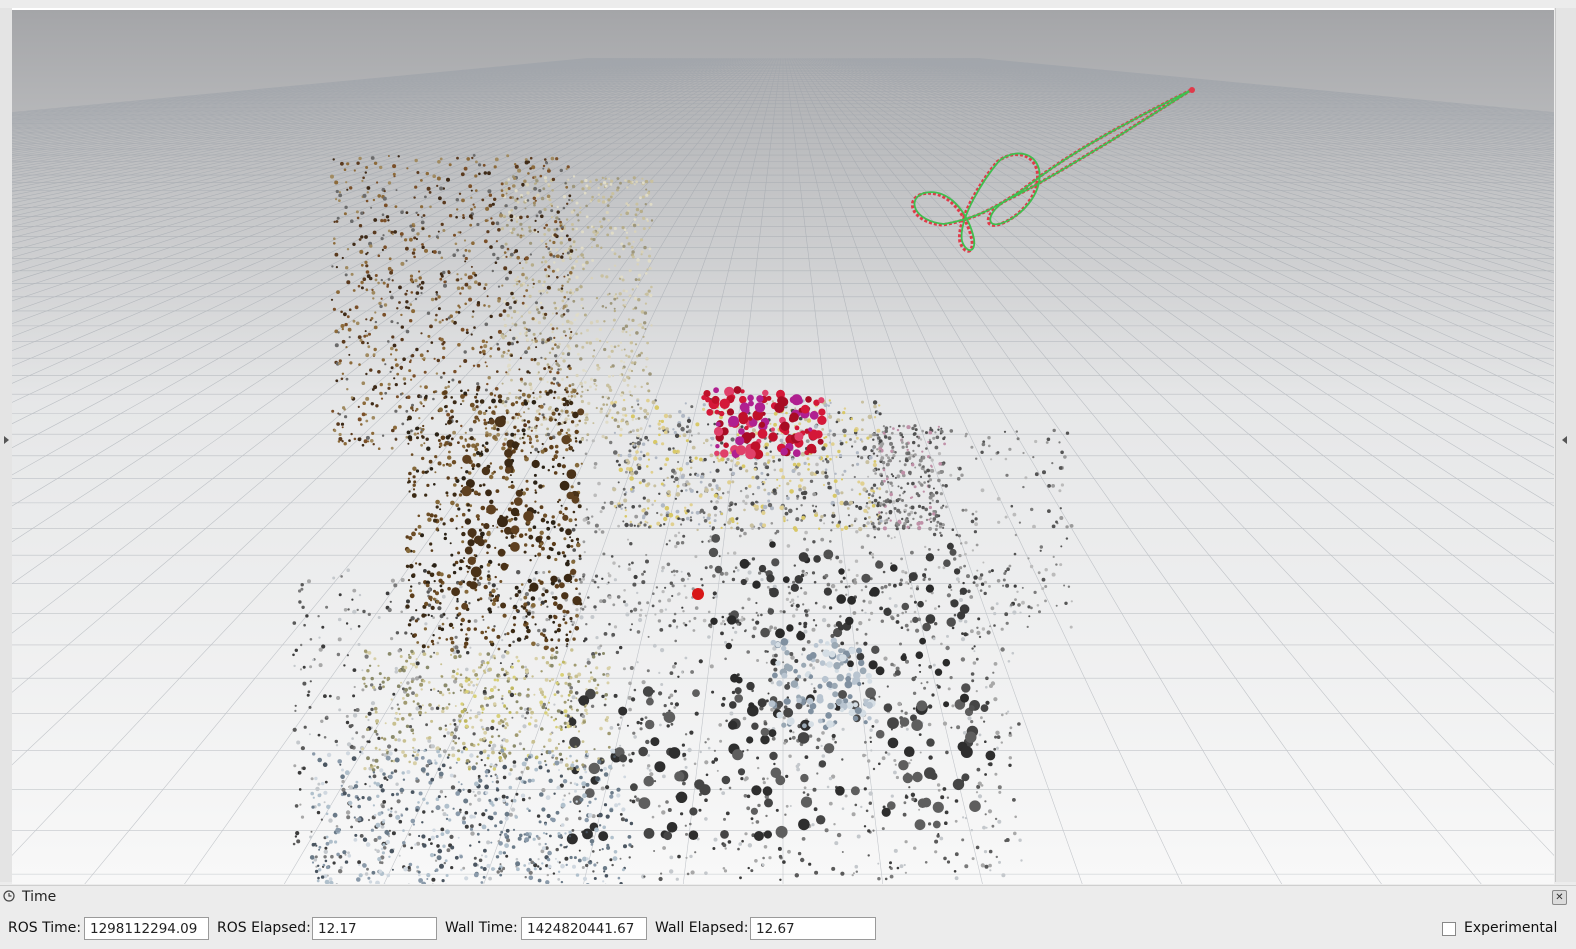 Image resolution: width=1576 pixels, height=949 pixels. What do you see at coordinates (146, 928) in the screenshot?
I see `ros-time-field` at bounding box center [146, 928].